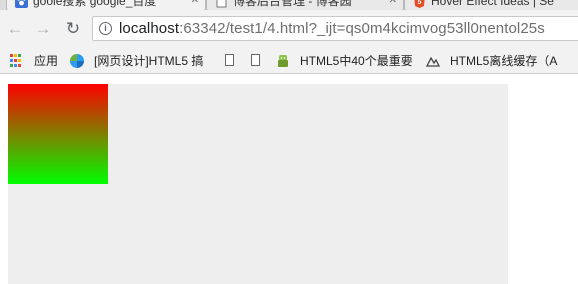 This screenshot has width=578, height=284. I want to click on forward-button: →, so click(43, 29).